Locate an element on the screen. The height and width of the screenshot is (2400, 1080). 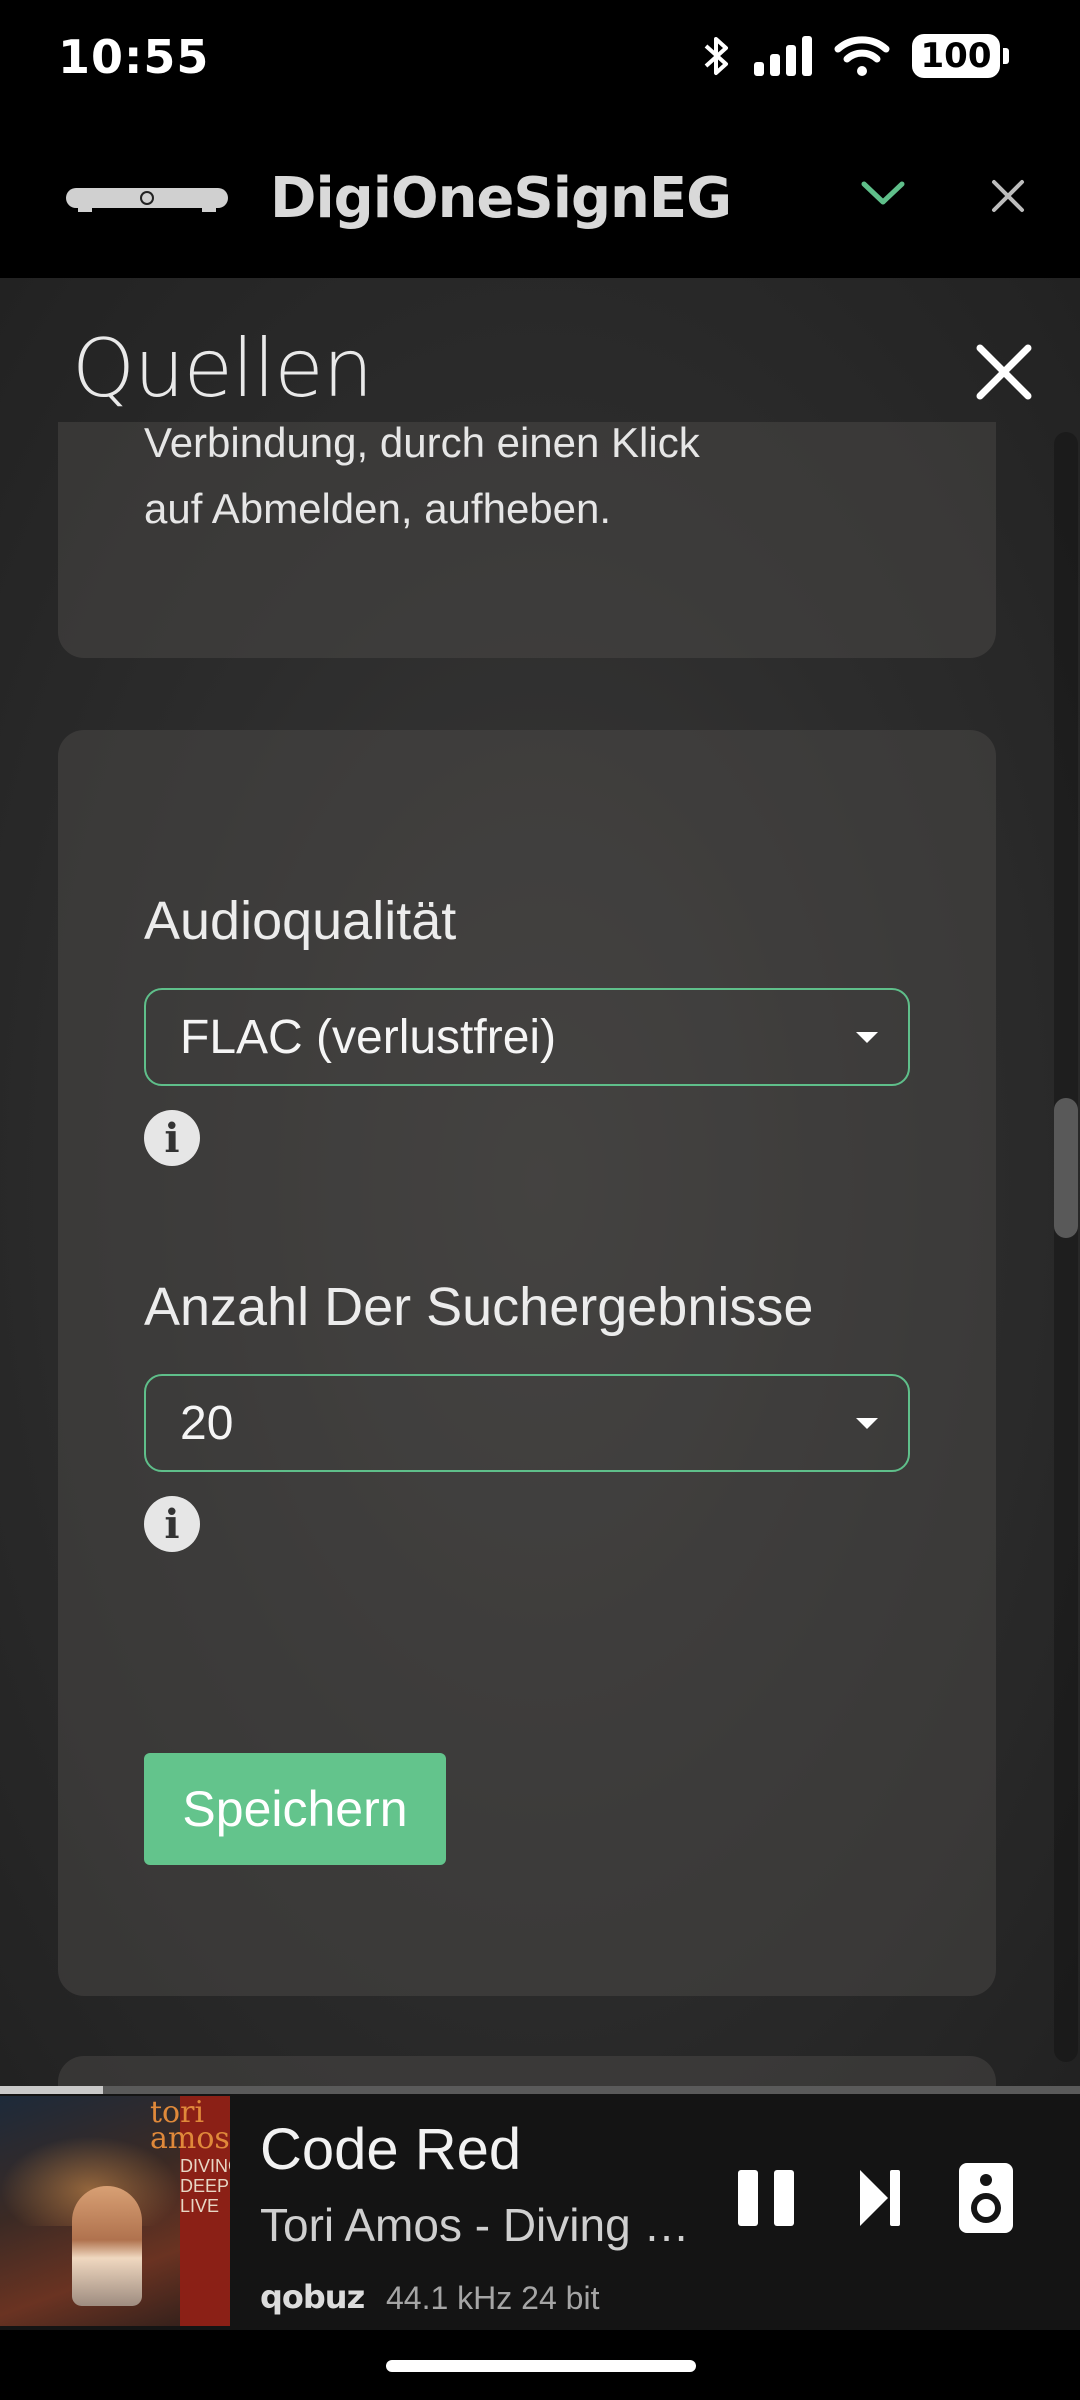
wifi-icon is located at coordinates (862, 56).